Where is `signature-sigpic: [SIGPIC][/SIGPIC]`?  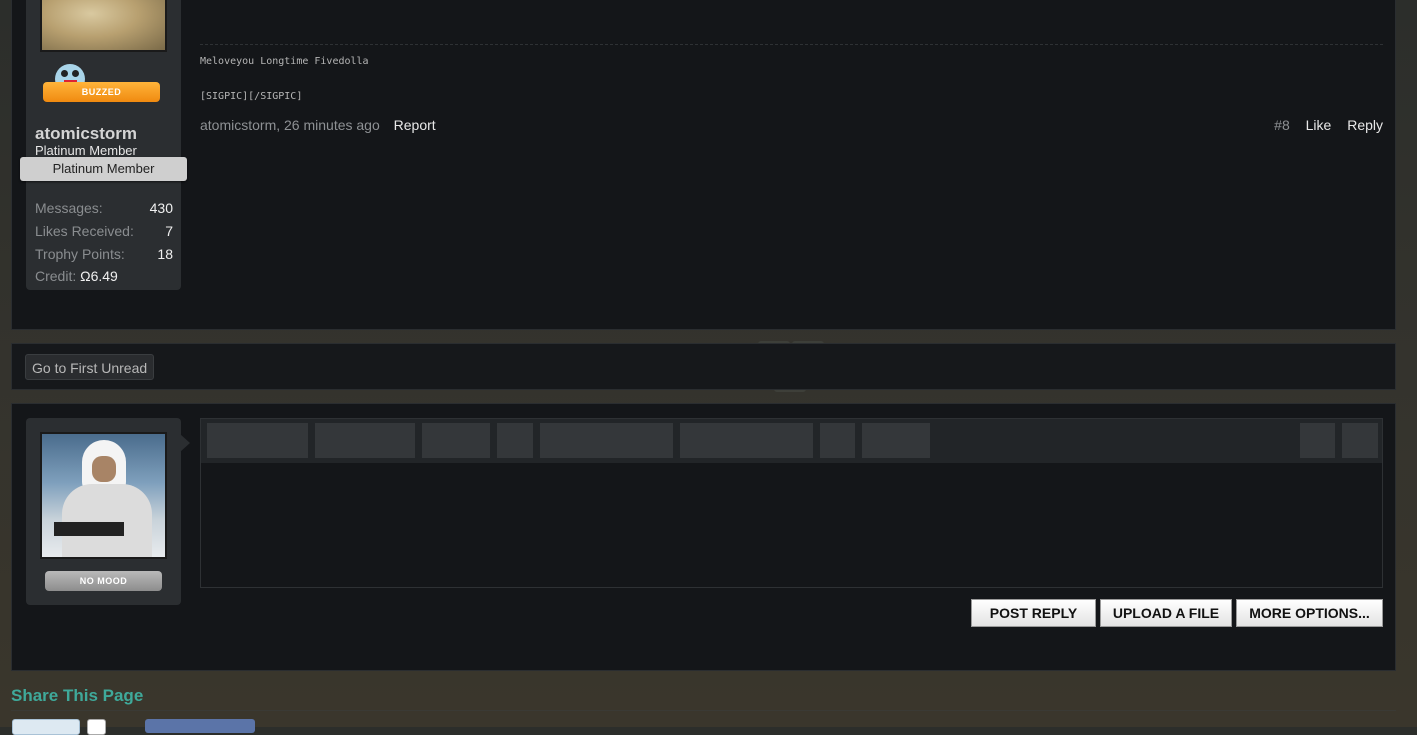
signature-sigpic: [SIGPIC][/SIGPIC] is located at coordinates (251, 96).